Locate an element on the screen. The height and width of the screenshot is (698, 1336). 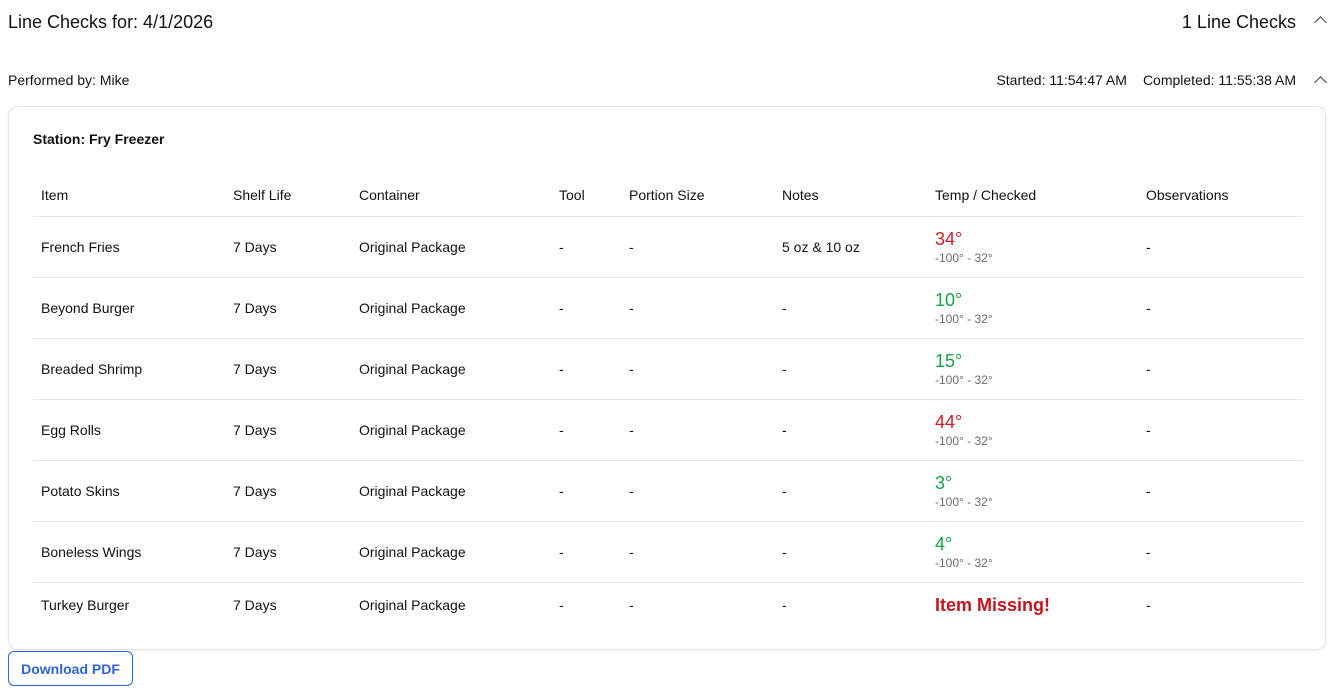
item-cell: Turkey Burger is located at coordinates (85, 605).